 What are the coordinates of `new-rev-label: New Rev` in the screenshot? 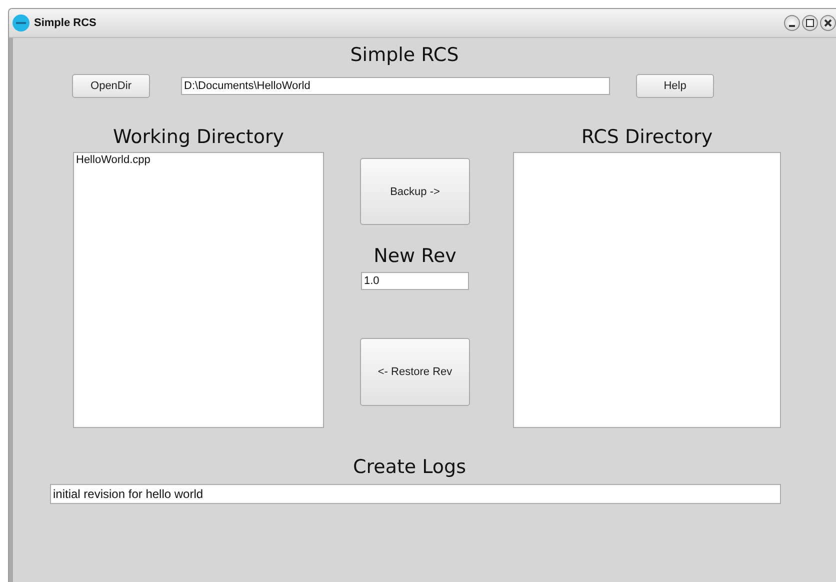 It's located at (415, 256).